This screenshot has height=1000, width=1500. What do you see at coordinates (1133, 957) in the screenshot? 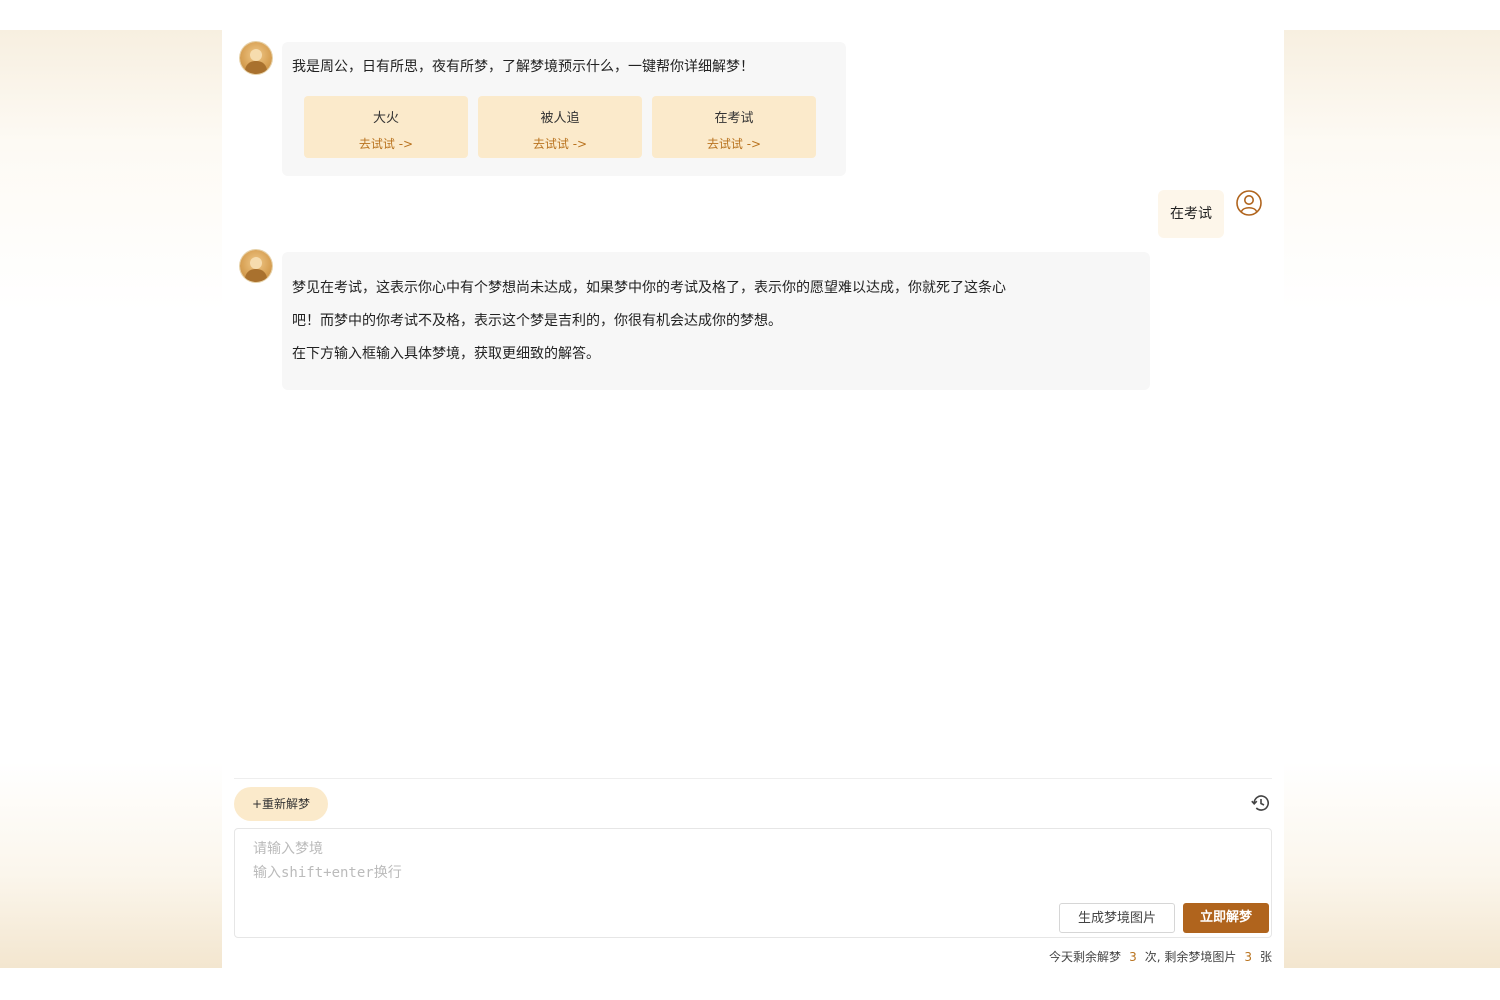
I see `quota-dream-count: 3` at bounding box center [1133, 957].